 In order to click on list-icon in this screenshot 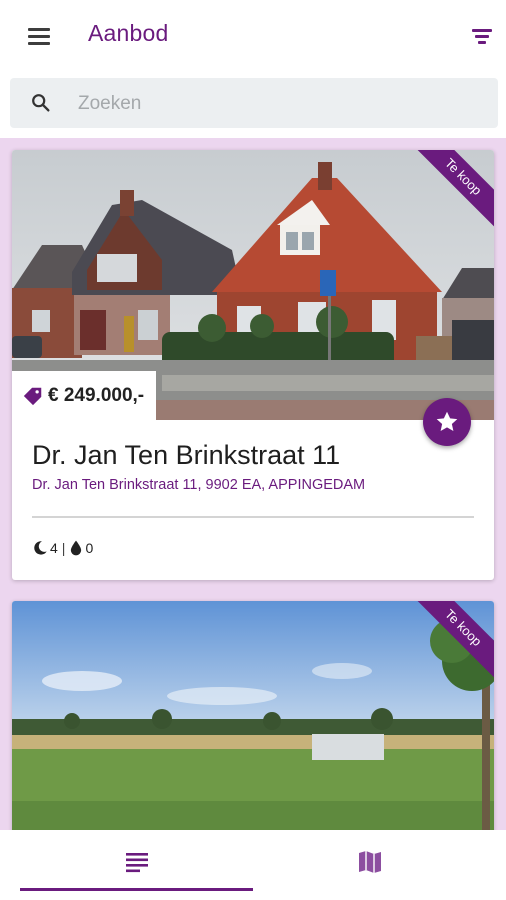, I will do `click(136, 863)`.